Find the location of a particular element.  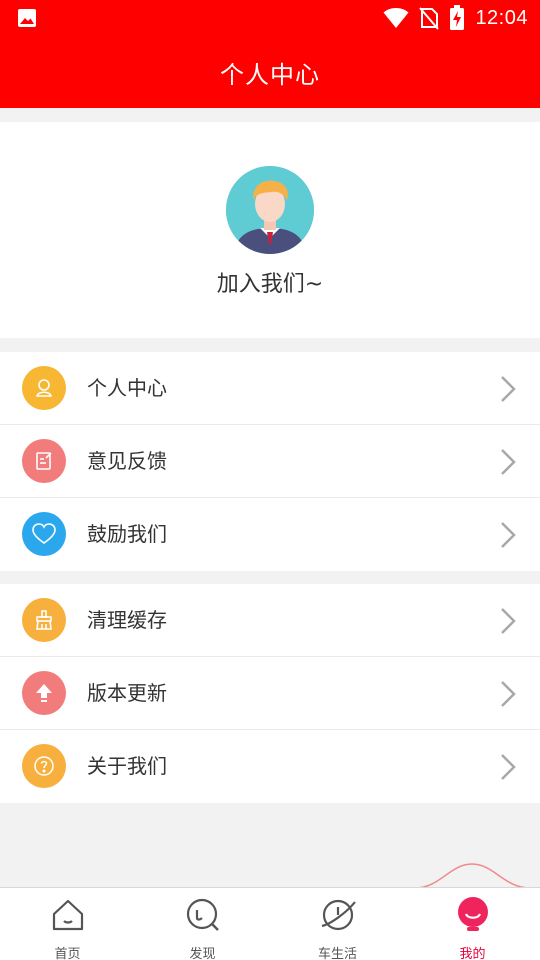

app-header: 个人中心 is located at coordinates (270, 72).